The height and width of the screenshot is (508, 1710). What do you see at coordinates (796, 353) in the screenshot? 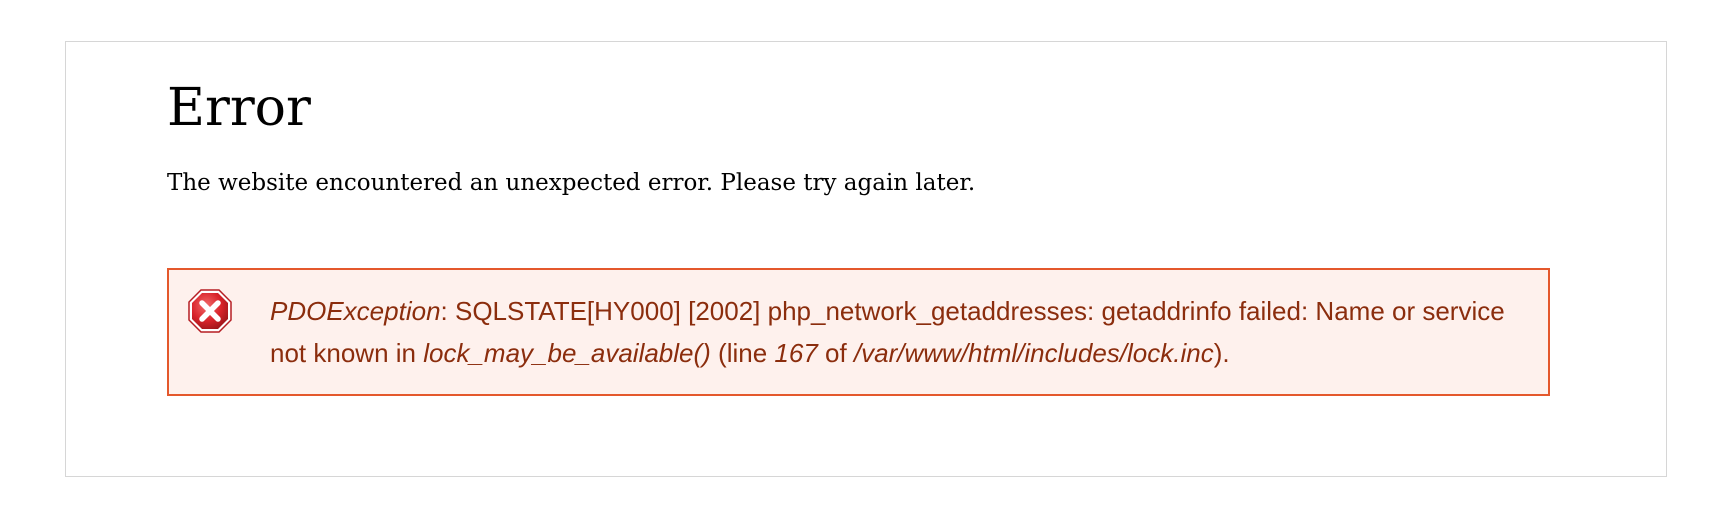
I see `line-number: 167` at bounding box center [796, 353].